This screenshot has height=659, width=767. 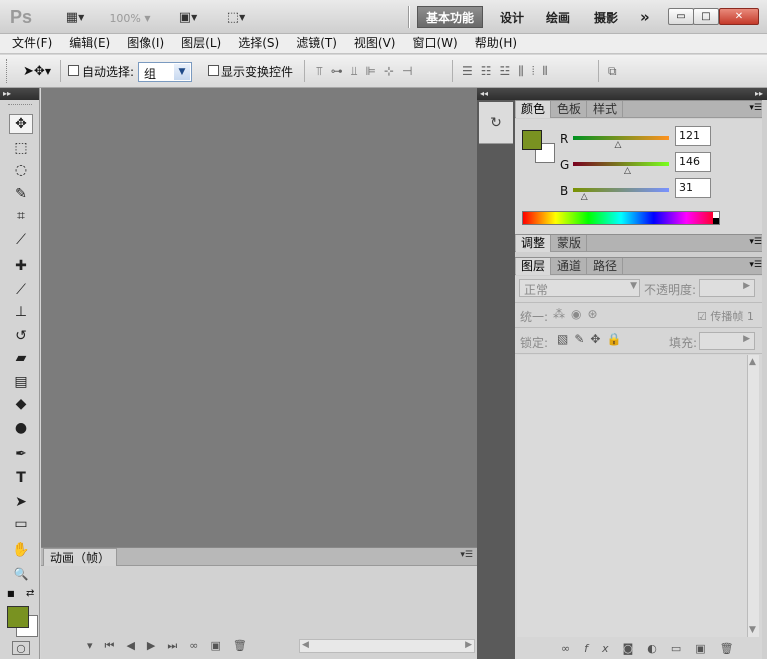 I want to click on new-layer-icon: ▣, so click(x=707, y=648).